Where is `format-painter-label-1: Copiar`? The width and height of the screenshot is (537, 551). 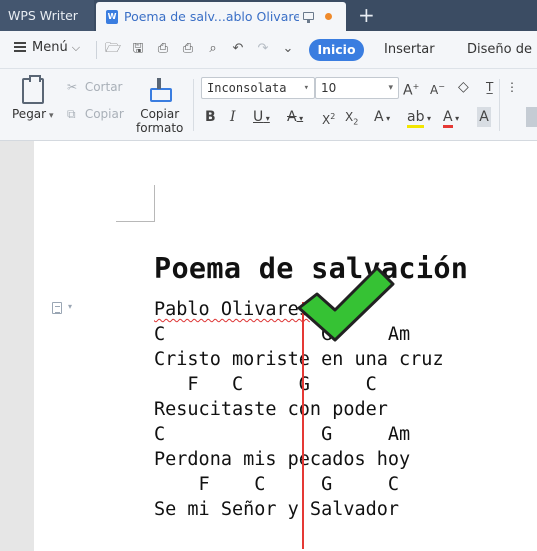 format-painter-label-1: Copiar is located at coordinates (160, 114).